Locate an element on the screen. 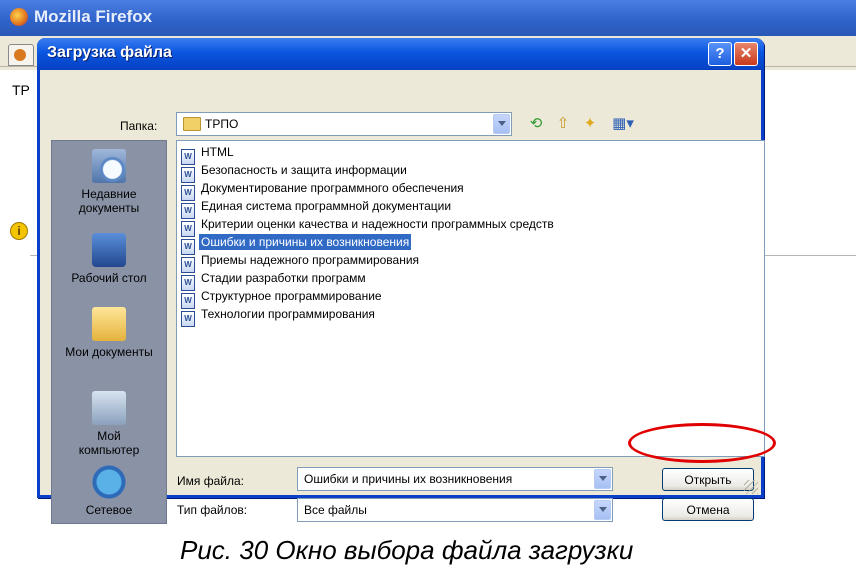  firefox-title-bar: Mozilla Firefox is located at coordinates (428, 18).